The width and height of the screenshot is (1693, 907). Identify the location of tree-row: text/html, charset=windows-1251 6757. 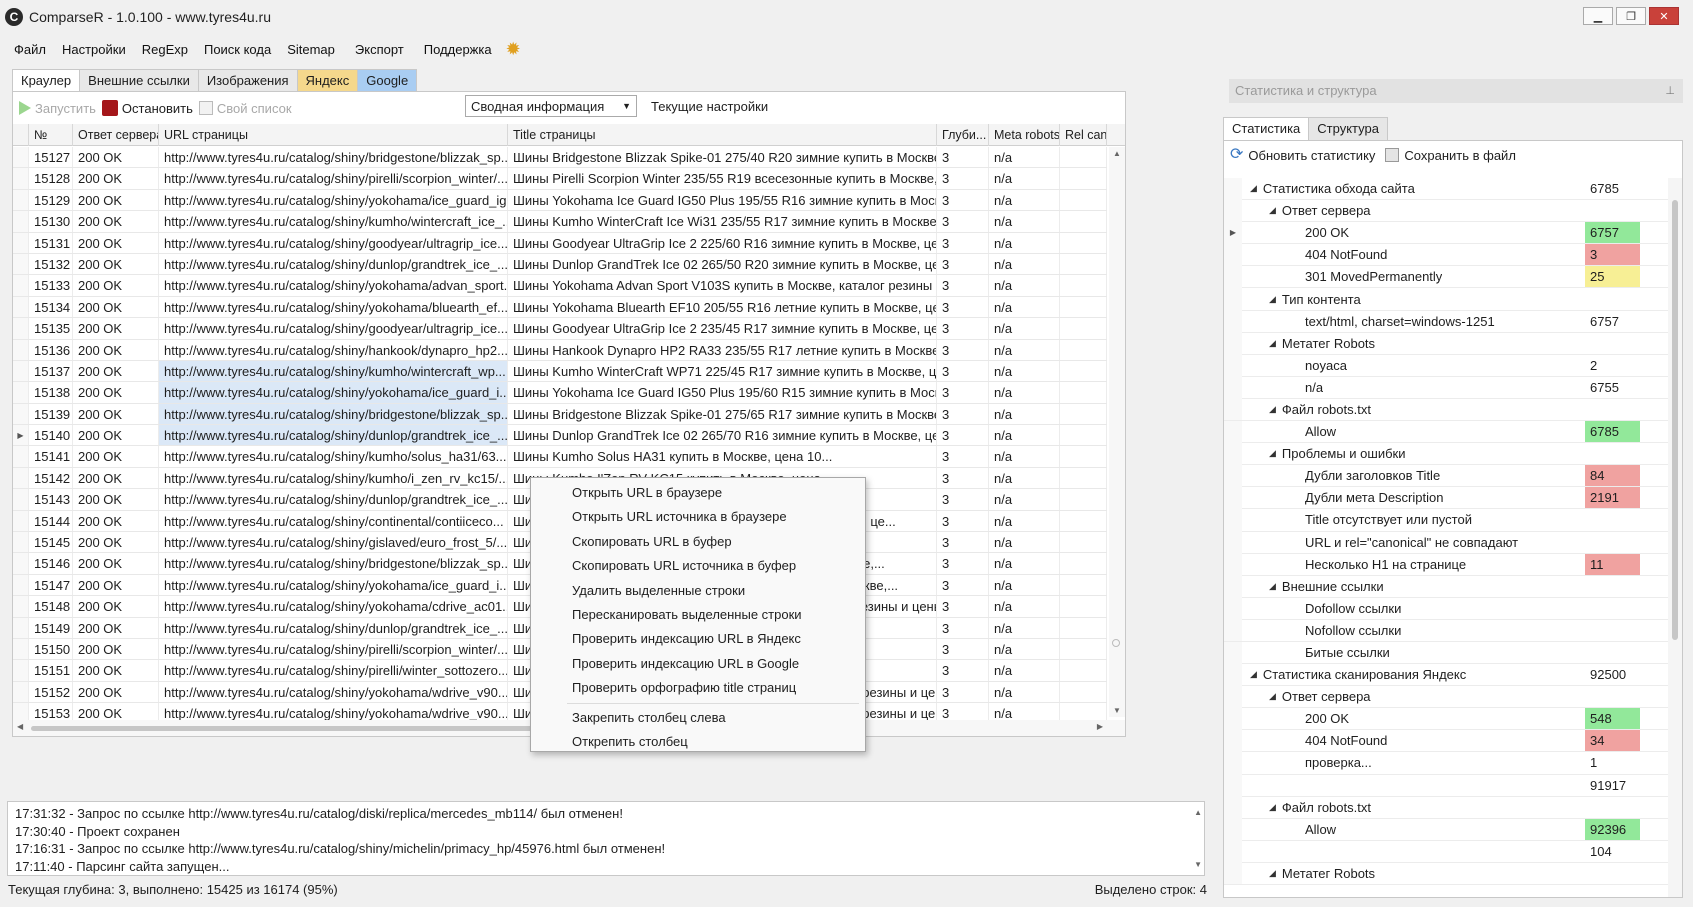
(1446, 321).